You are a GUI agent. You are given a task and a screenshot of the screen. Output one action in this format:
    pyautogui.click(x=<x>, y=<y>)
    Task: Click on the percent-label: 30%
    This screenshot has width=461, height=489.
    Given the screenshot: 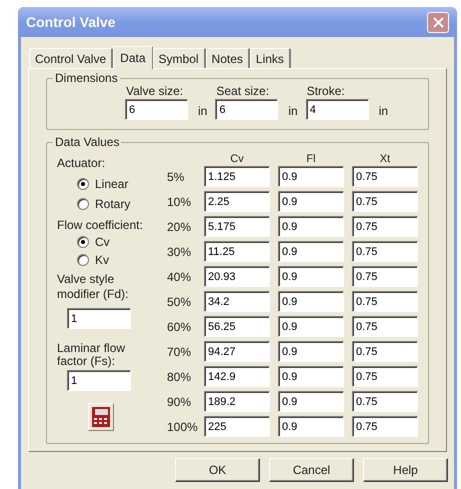 What is the action you would take?
    pyautogui.click(x=179, y=252)
    